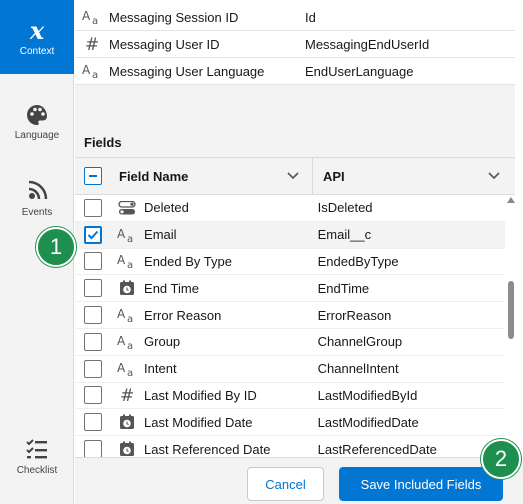 The width and height of the screenshot is (523, 504). Describe the element at coordinates (367, 395) in the screenshot. I see `field-api-name: LastModifiedById` at that location.